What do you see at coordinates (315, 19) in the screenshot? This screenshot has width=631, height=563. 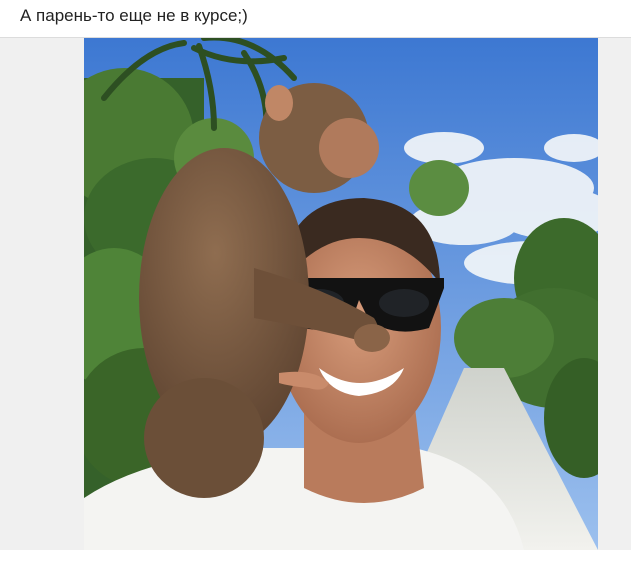 I see `post-header: А парень-то еще не в курсе;)` at bounding box center [315, 19].